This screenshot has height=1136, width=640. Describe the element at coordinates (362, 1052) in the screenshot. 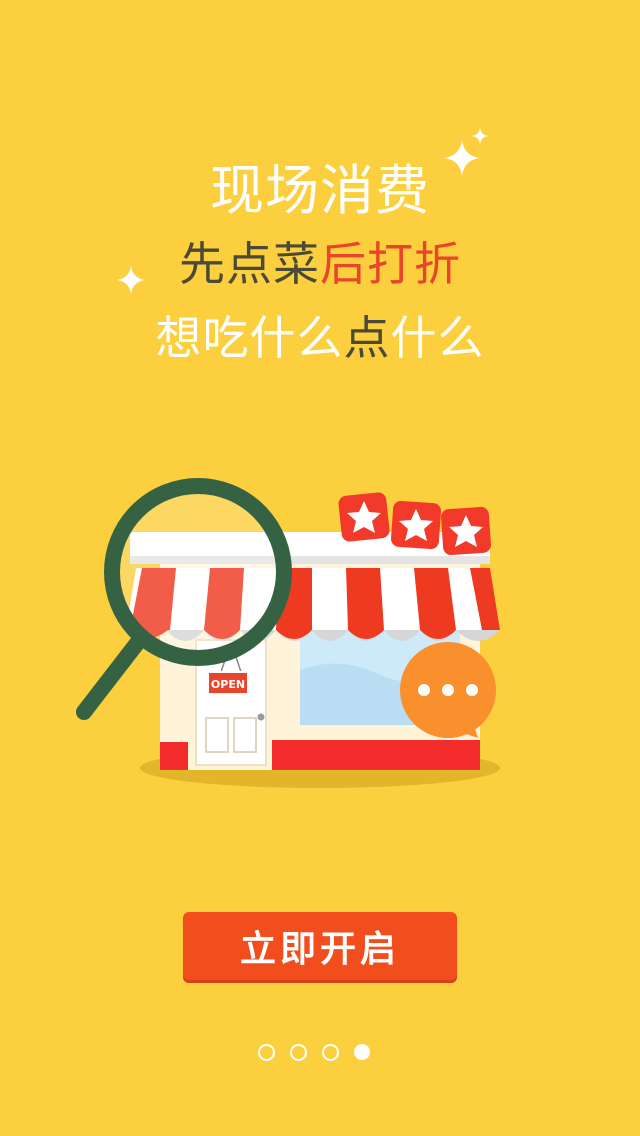

I see `page-dot-active` at that location.